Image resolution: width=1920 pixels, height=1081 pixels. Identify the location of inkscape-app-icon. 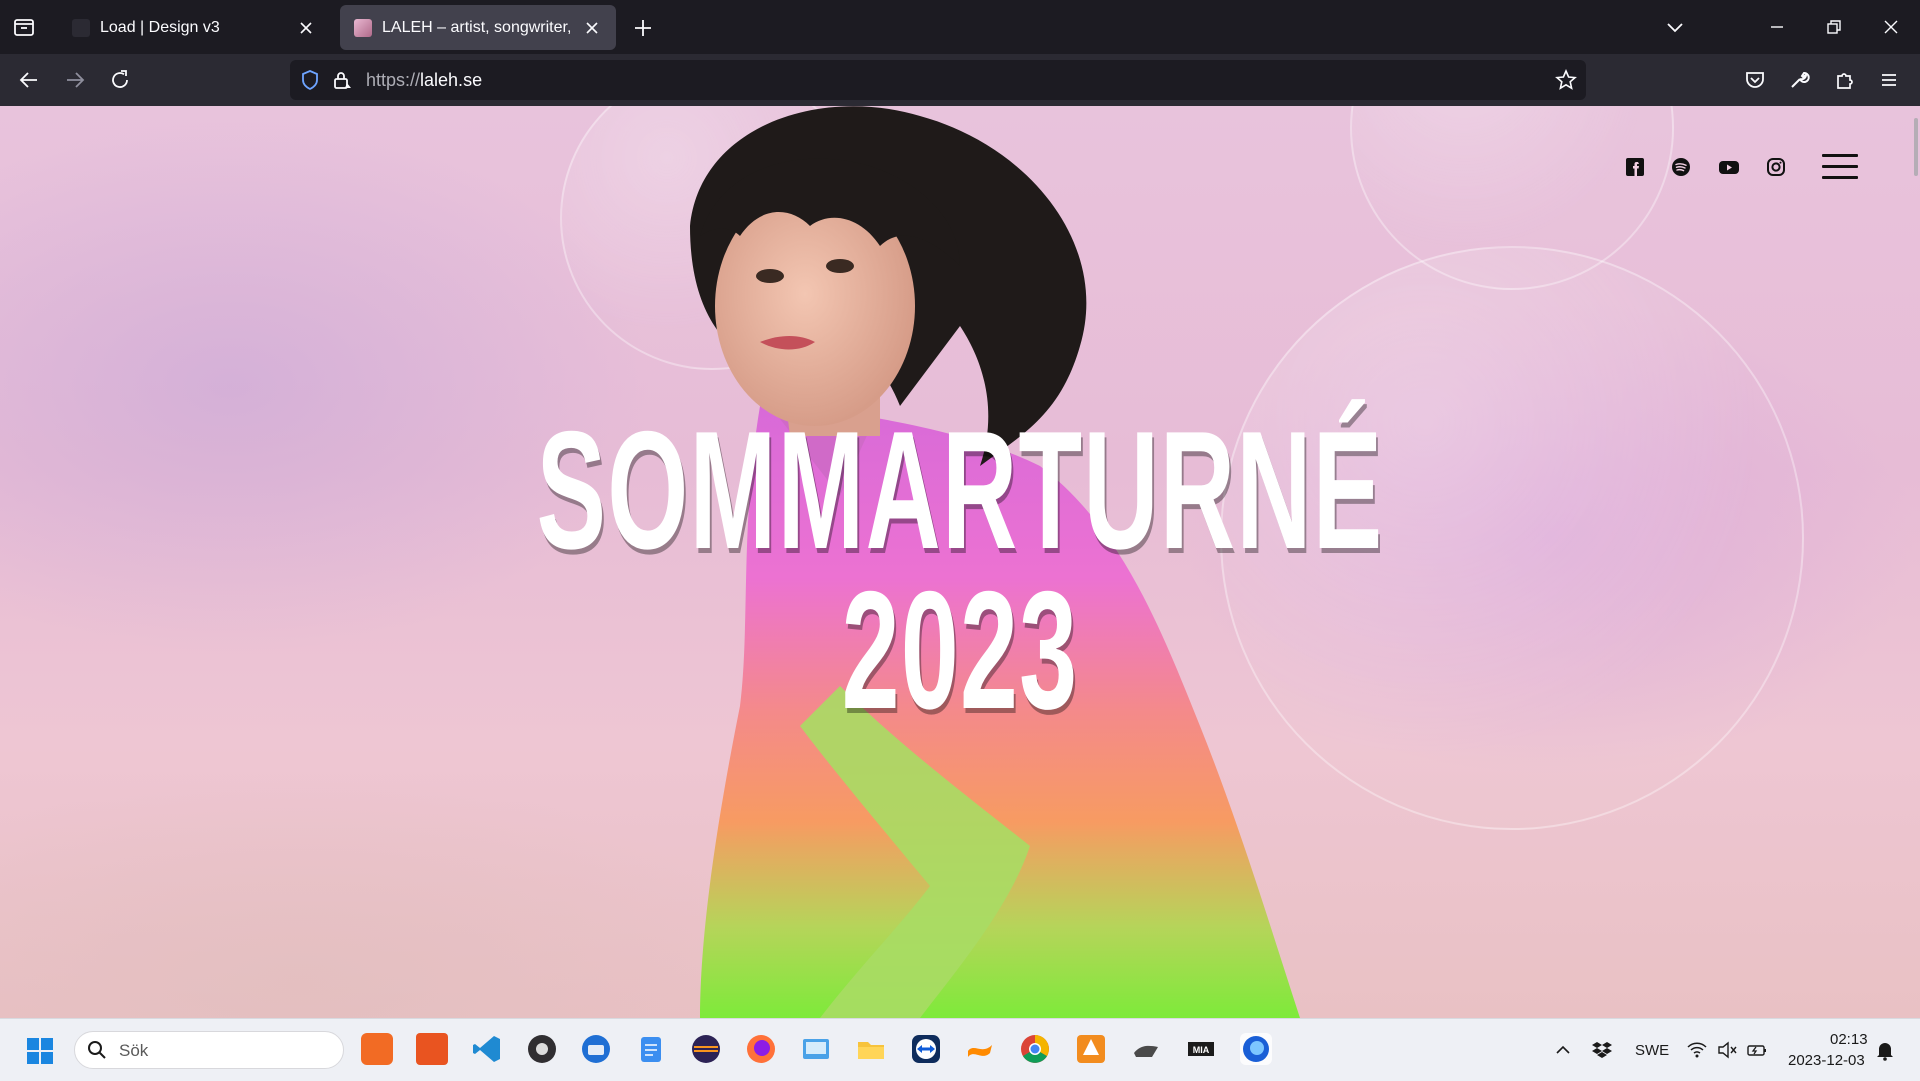
(1146, 1049).